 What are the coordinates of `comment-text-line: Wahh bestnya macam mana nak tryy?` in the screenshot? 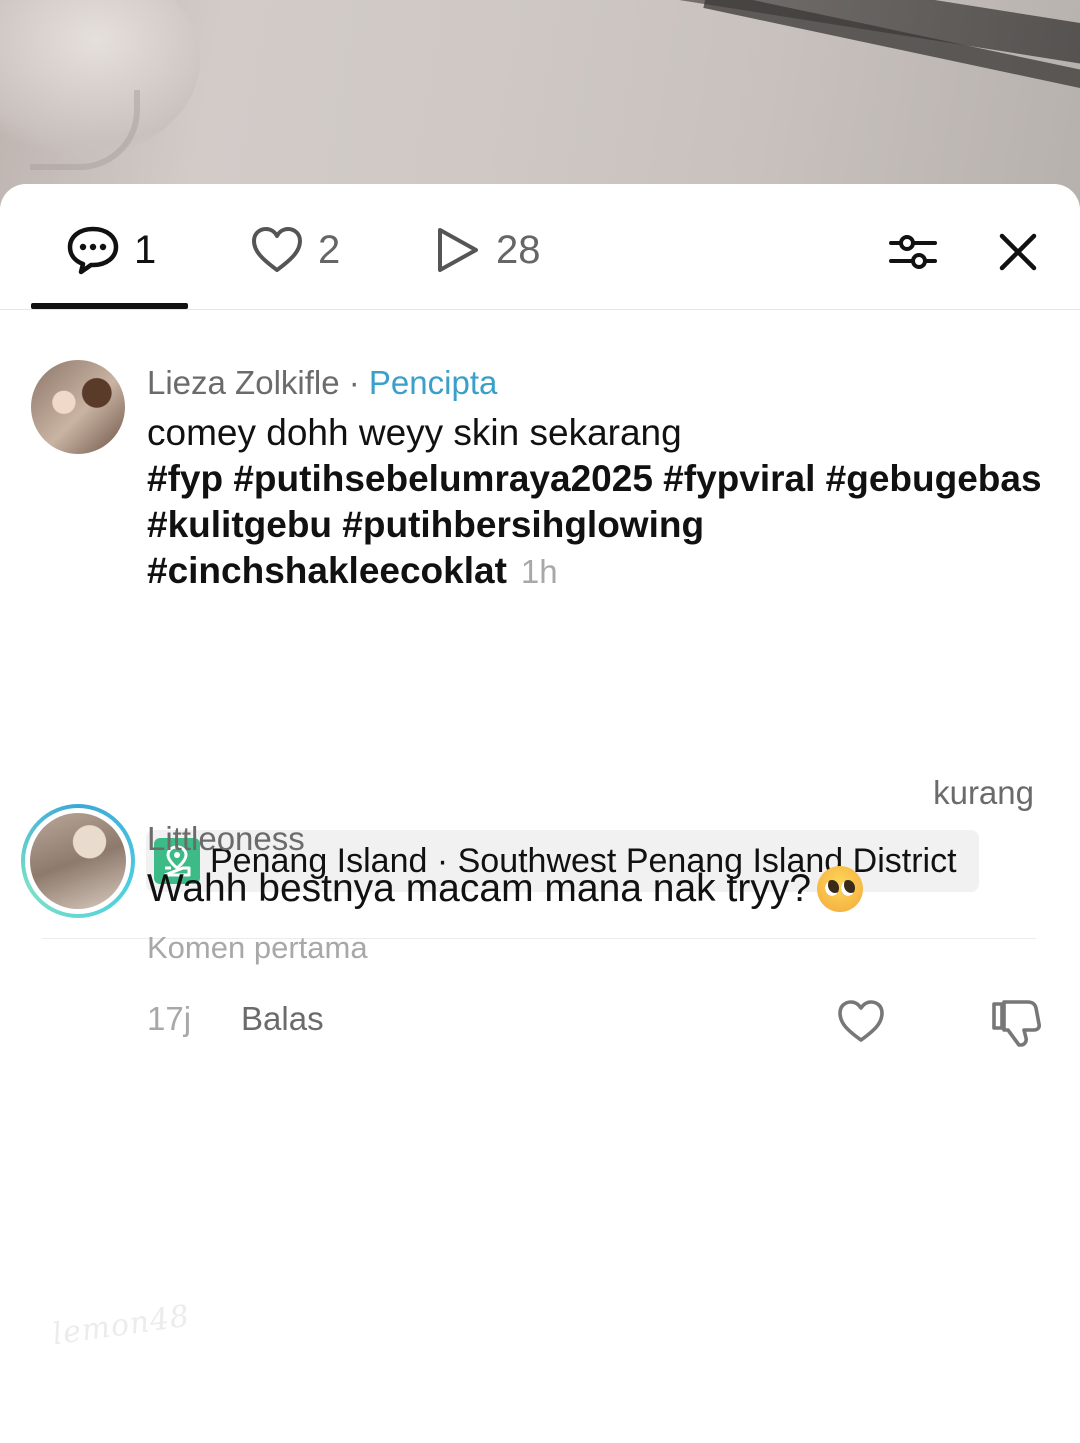 It's located at (505, 889).